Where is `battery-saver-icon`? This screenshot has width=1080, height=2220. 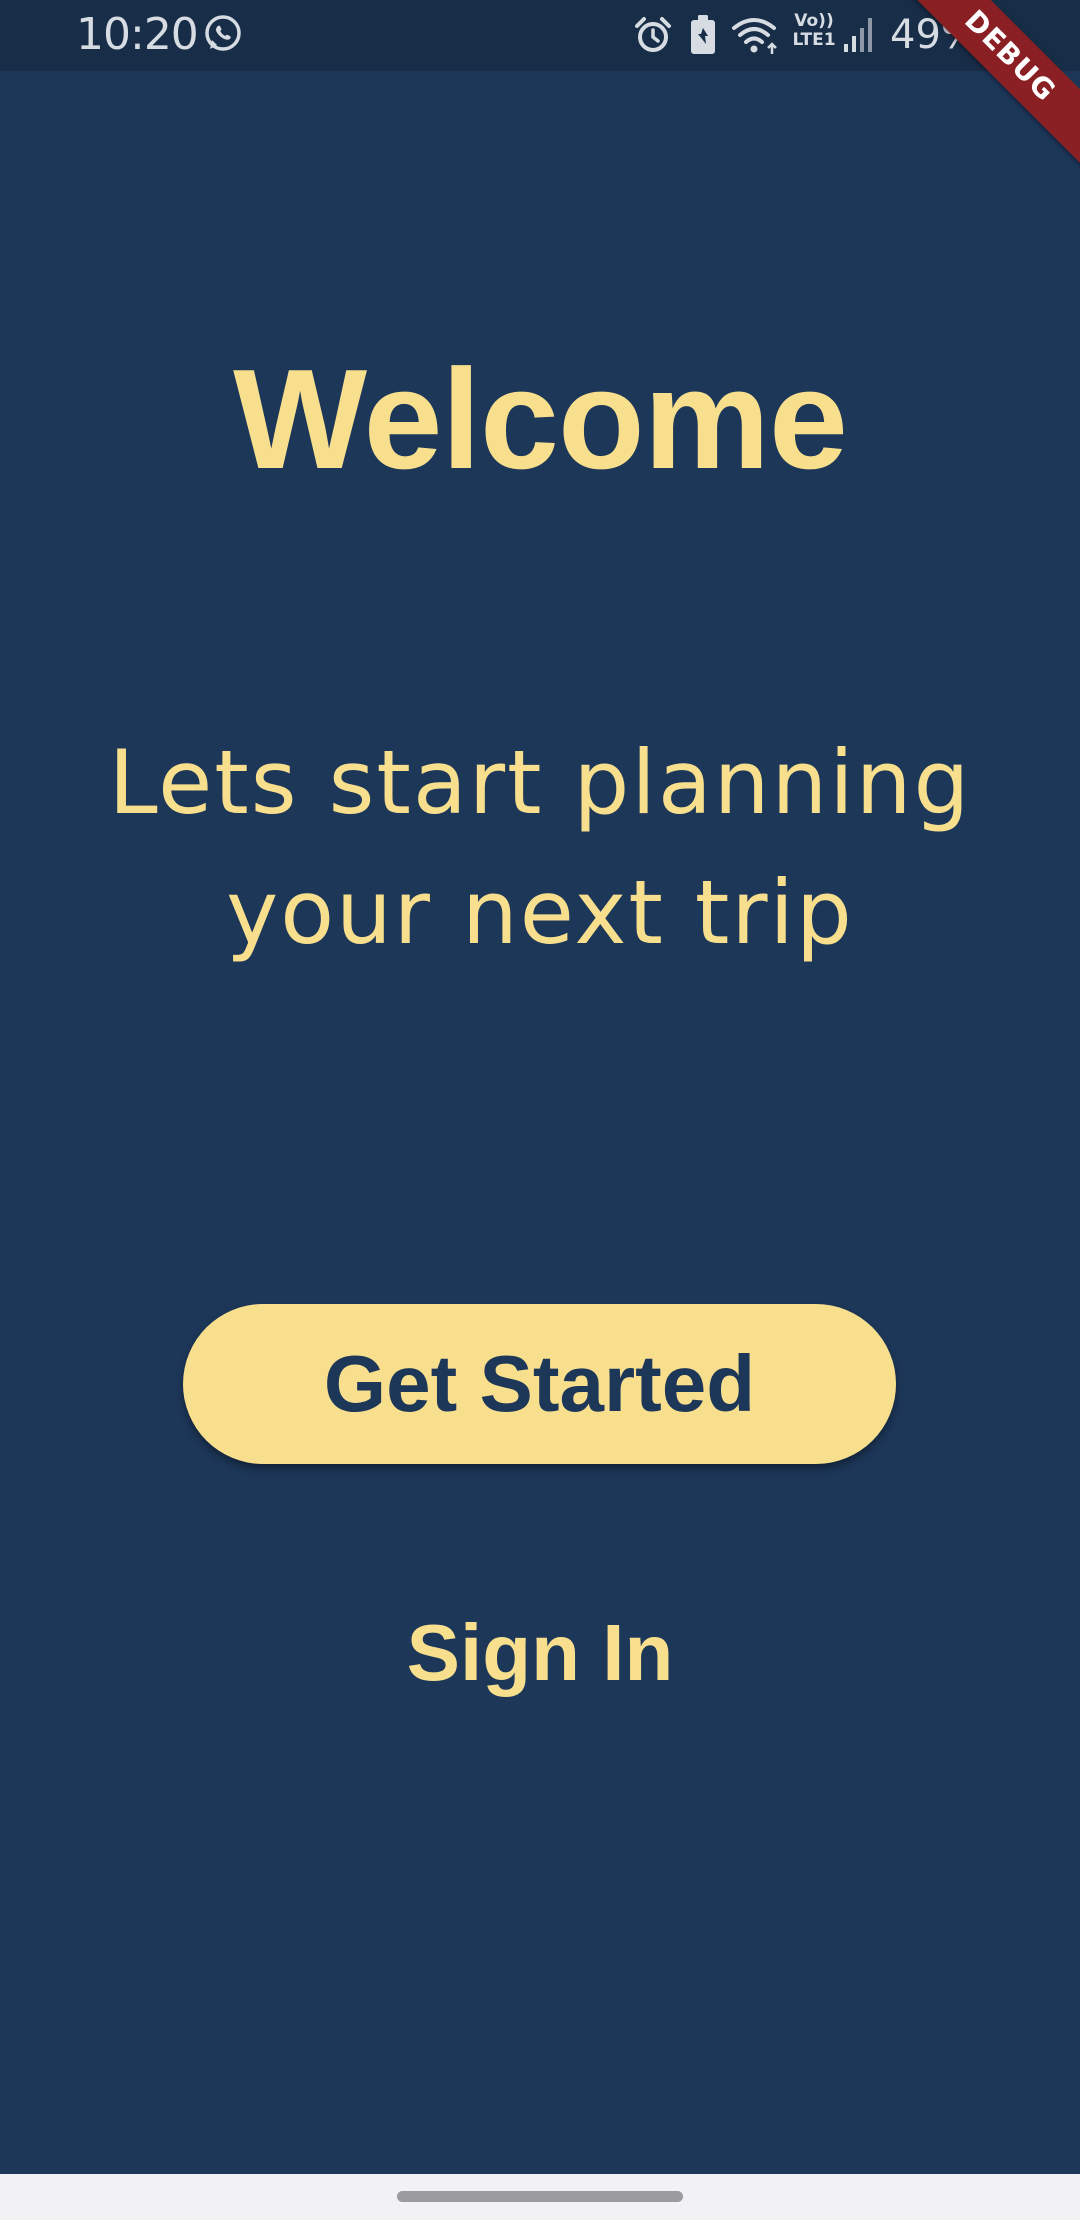 battery-saver-icon is located at coordinates (703, 34).